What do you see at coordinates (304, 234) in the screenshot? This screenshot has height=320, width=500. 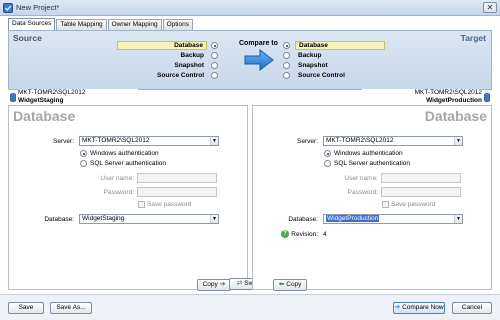 I see `target-revision-label: Revision:` at bounding box center [304, 234].